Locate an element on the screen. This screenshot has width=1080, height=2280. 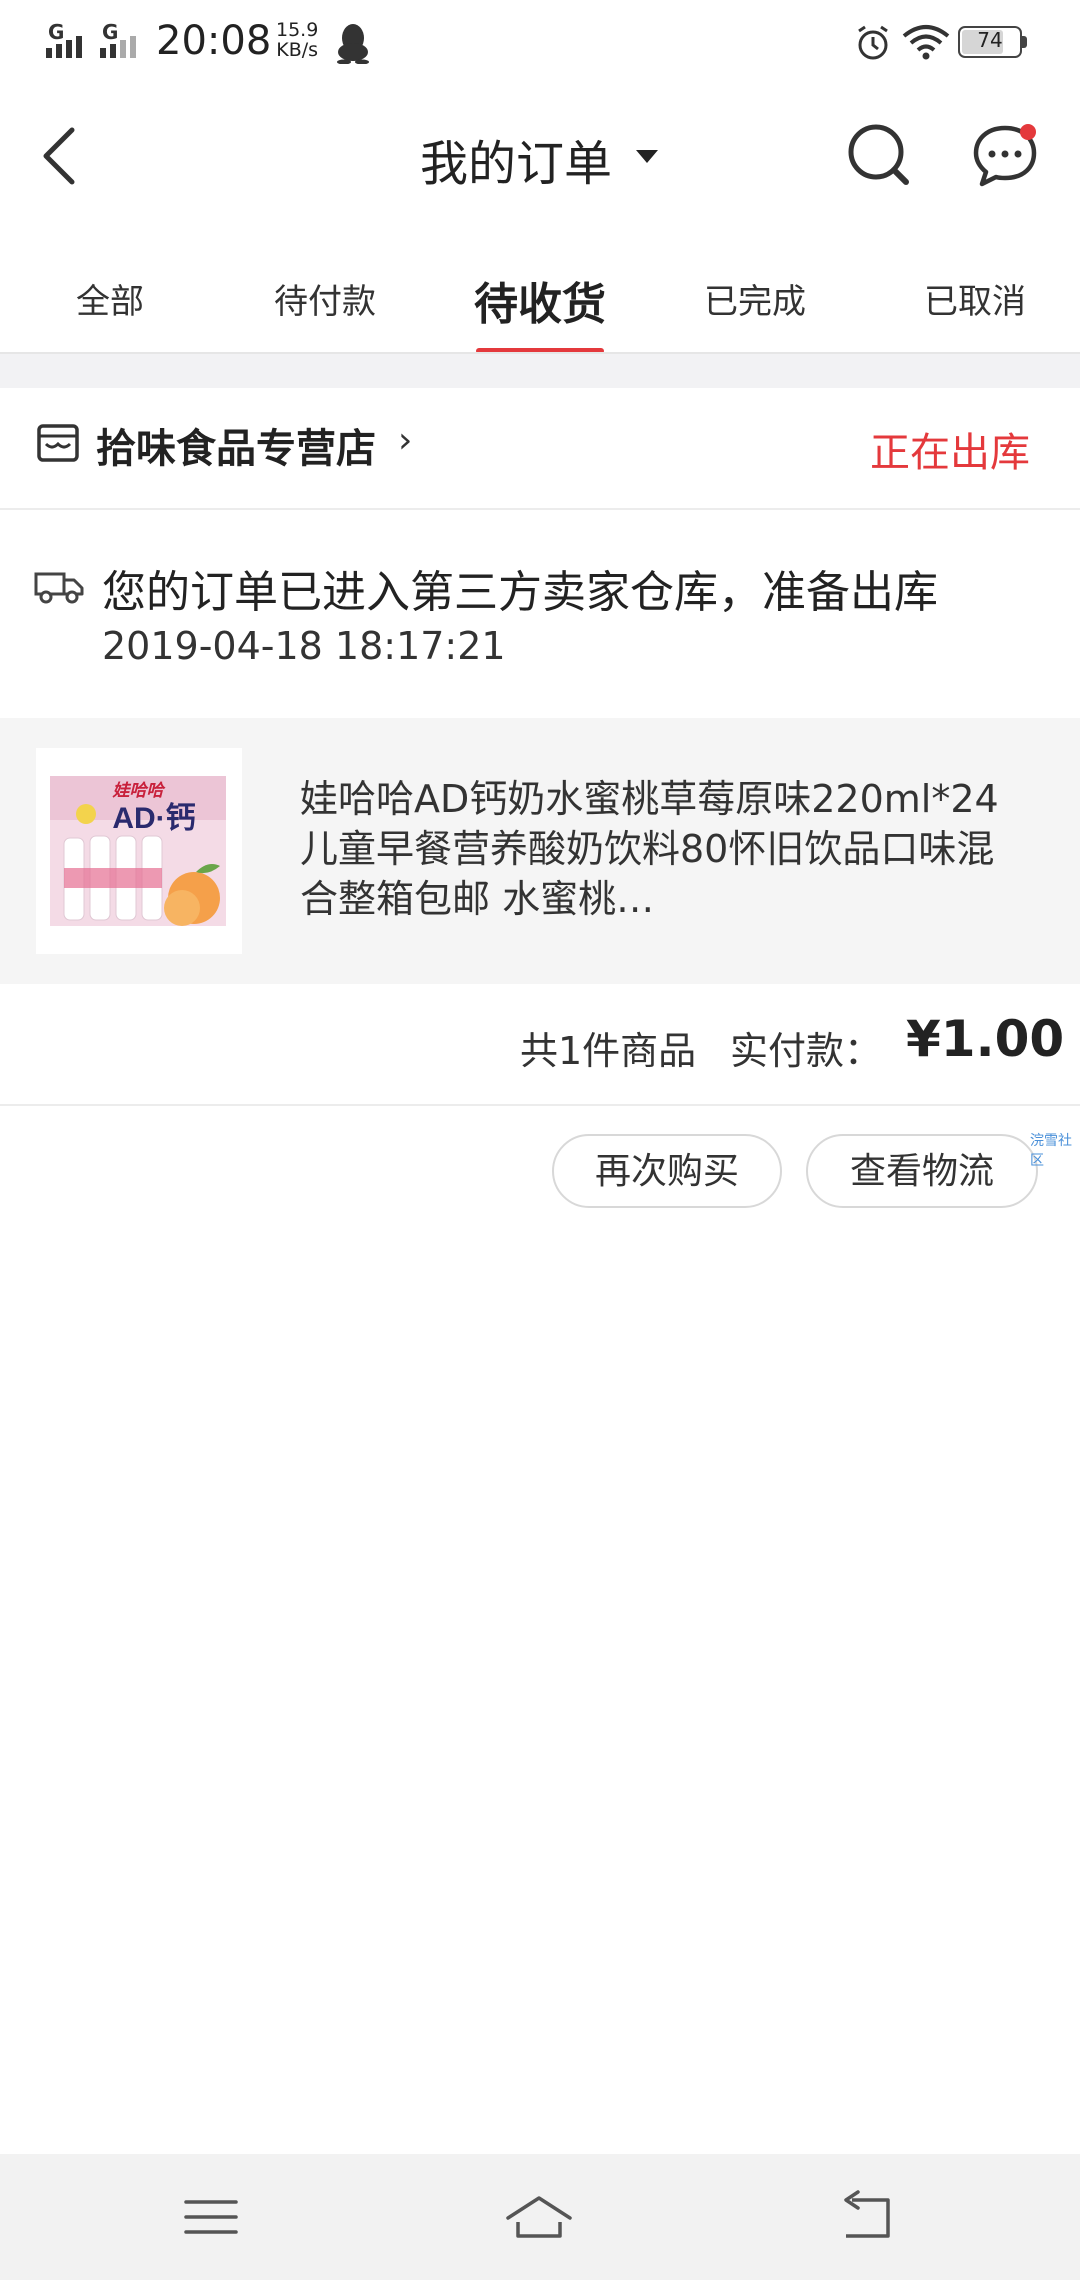
tab-pending-receipt: 待收货 is located at coordinates (540, 300).